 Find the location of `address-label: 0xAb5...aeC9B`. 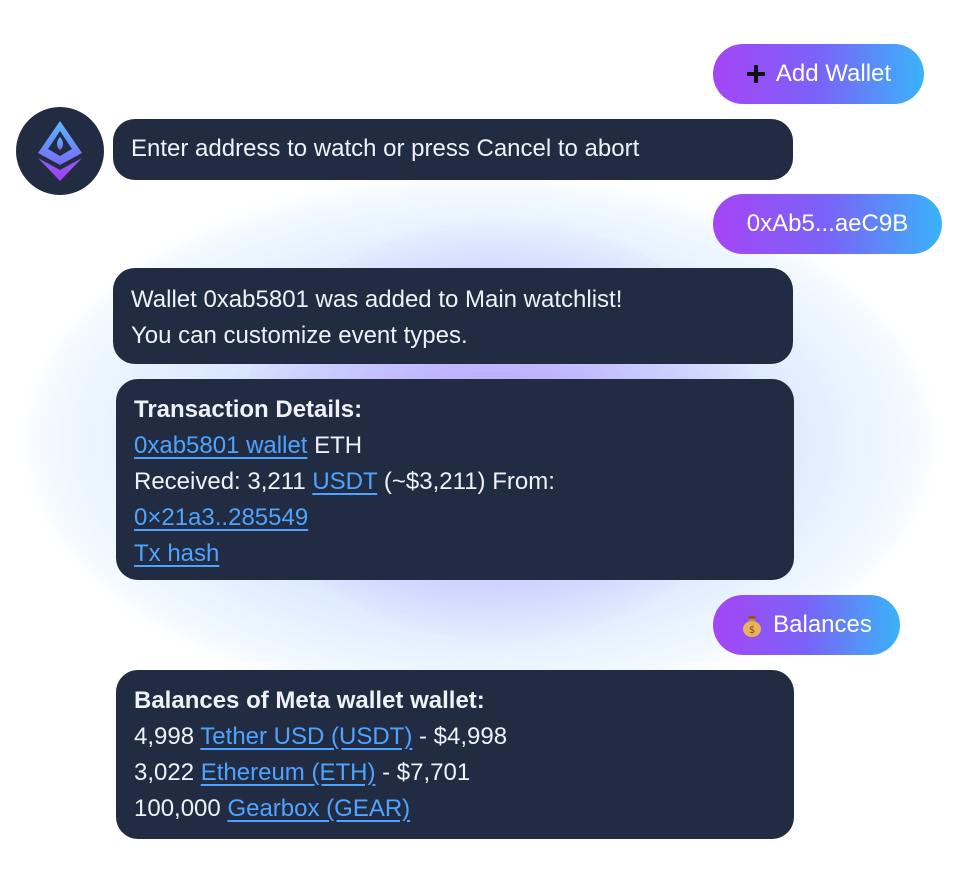

address-label: 0xAb5...aeC9B is located at coordinates (827, 223).